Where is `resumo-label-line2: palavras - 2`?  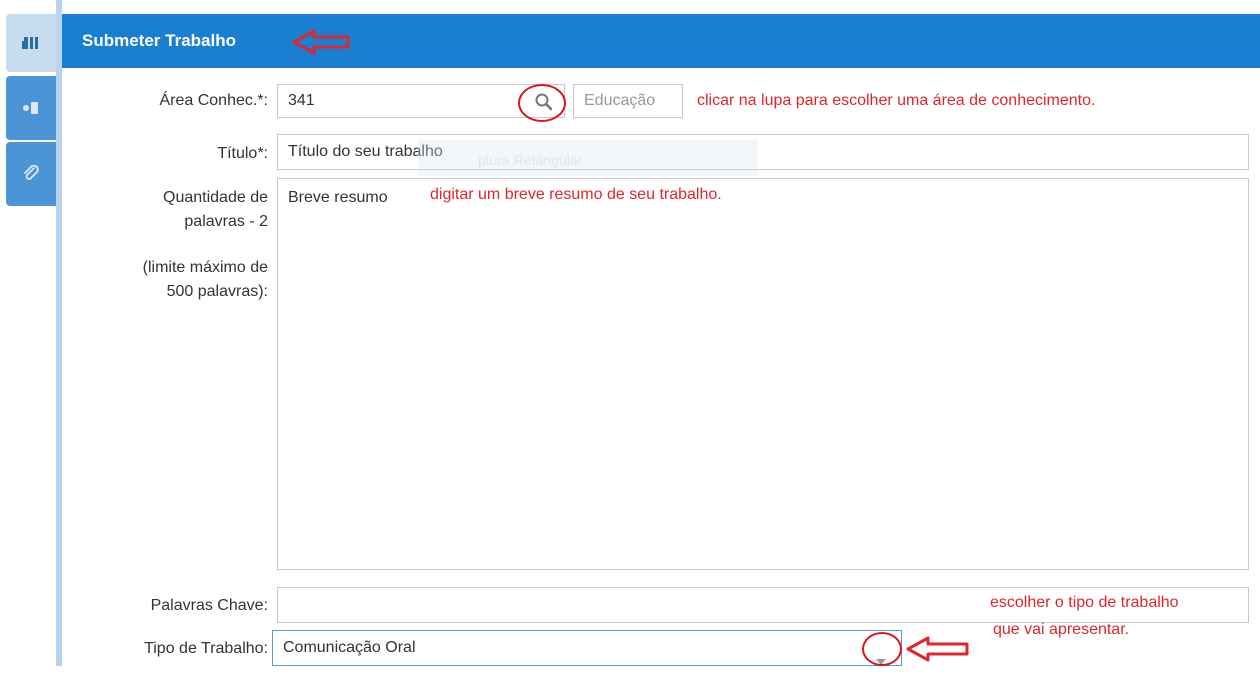 resumo-label-line2: palavras - 2 is located at coordinates (226, 221).